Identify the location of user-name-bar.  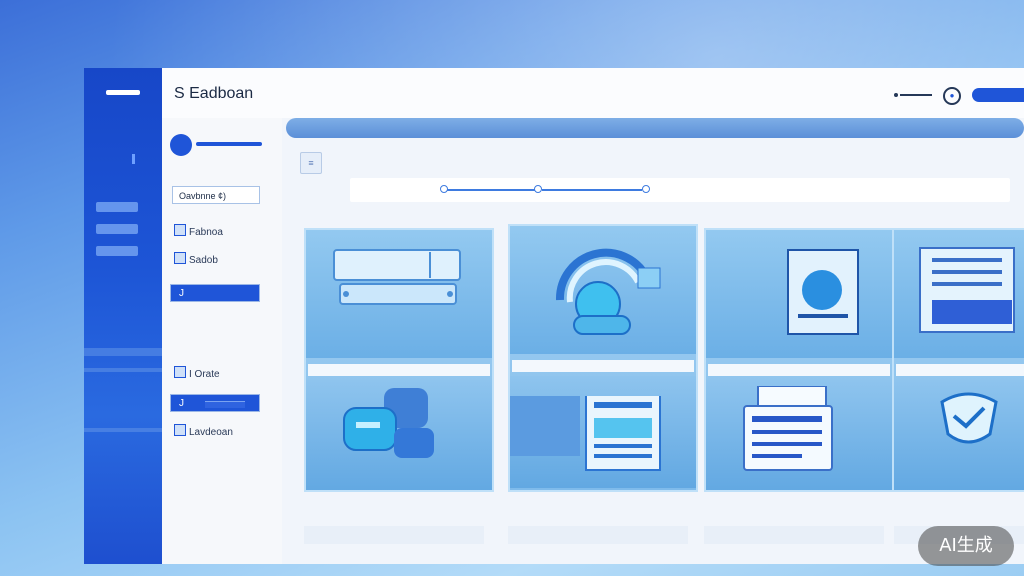
(229, 144).